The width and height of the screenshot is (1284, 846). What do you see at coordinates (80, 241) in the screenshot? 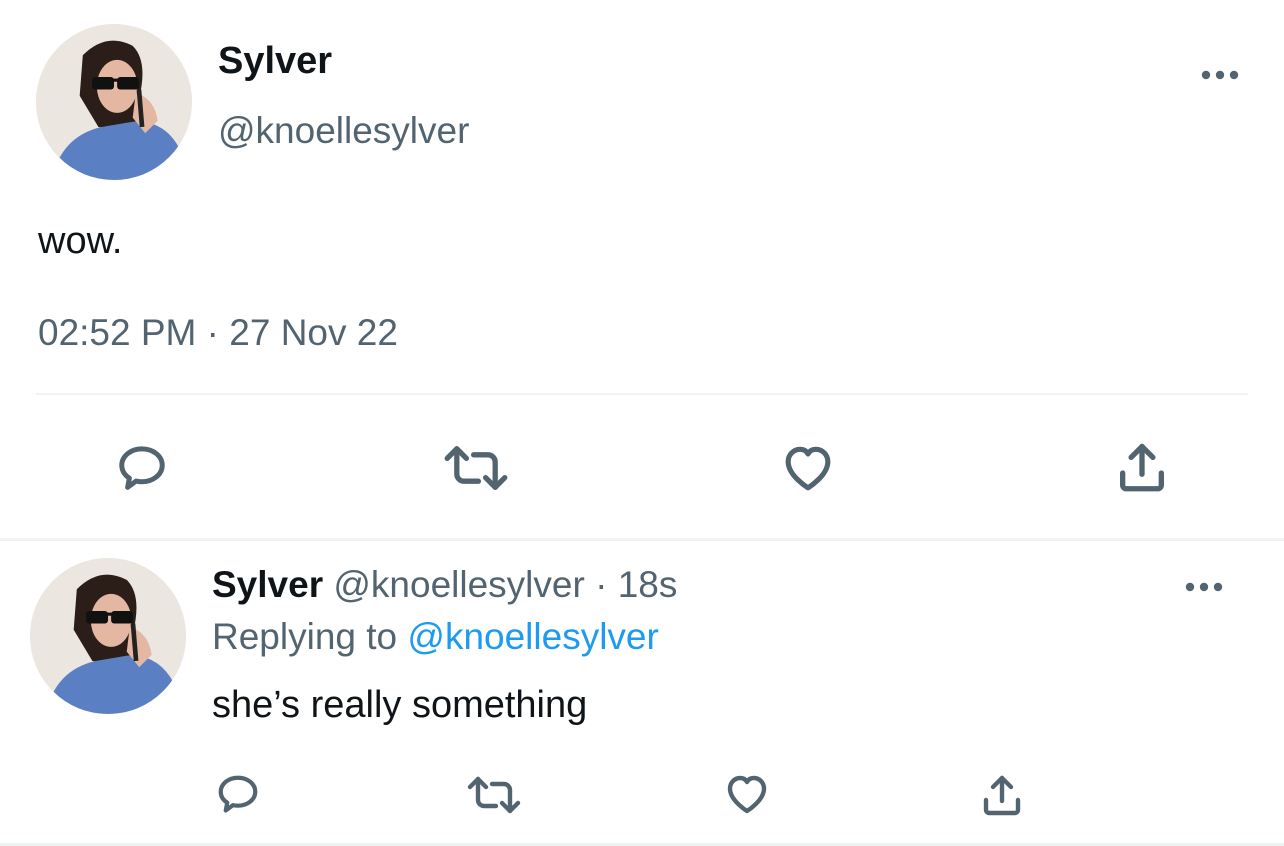
I see `tweet-text: wow.` at bounding box center [80, 241].